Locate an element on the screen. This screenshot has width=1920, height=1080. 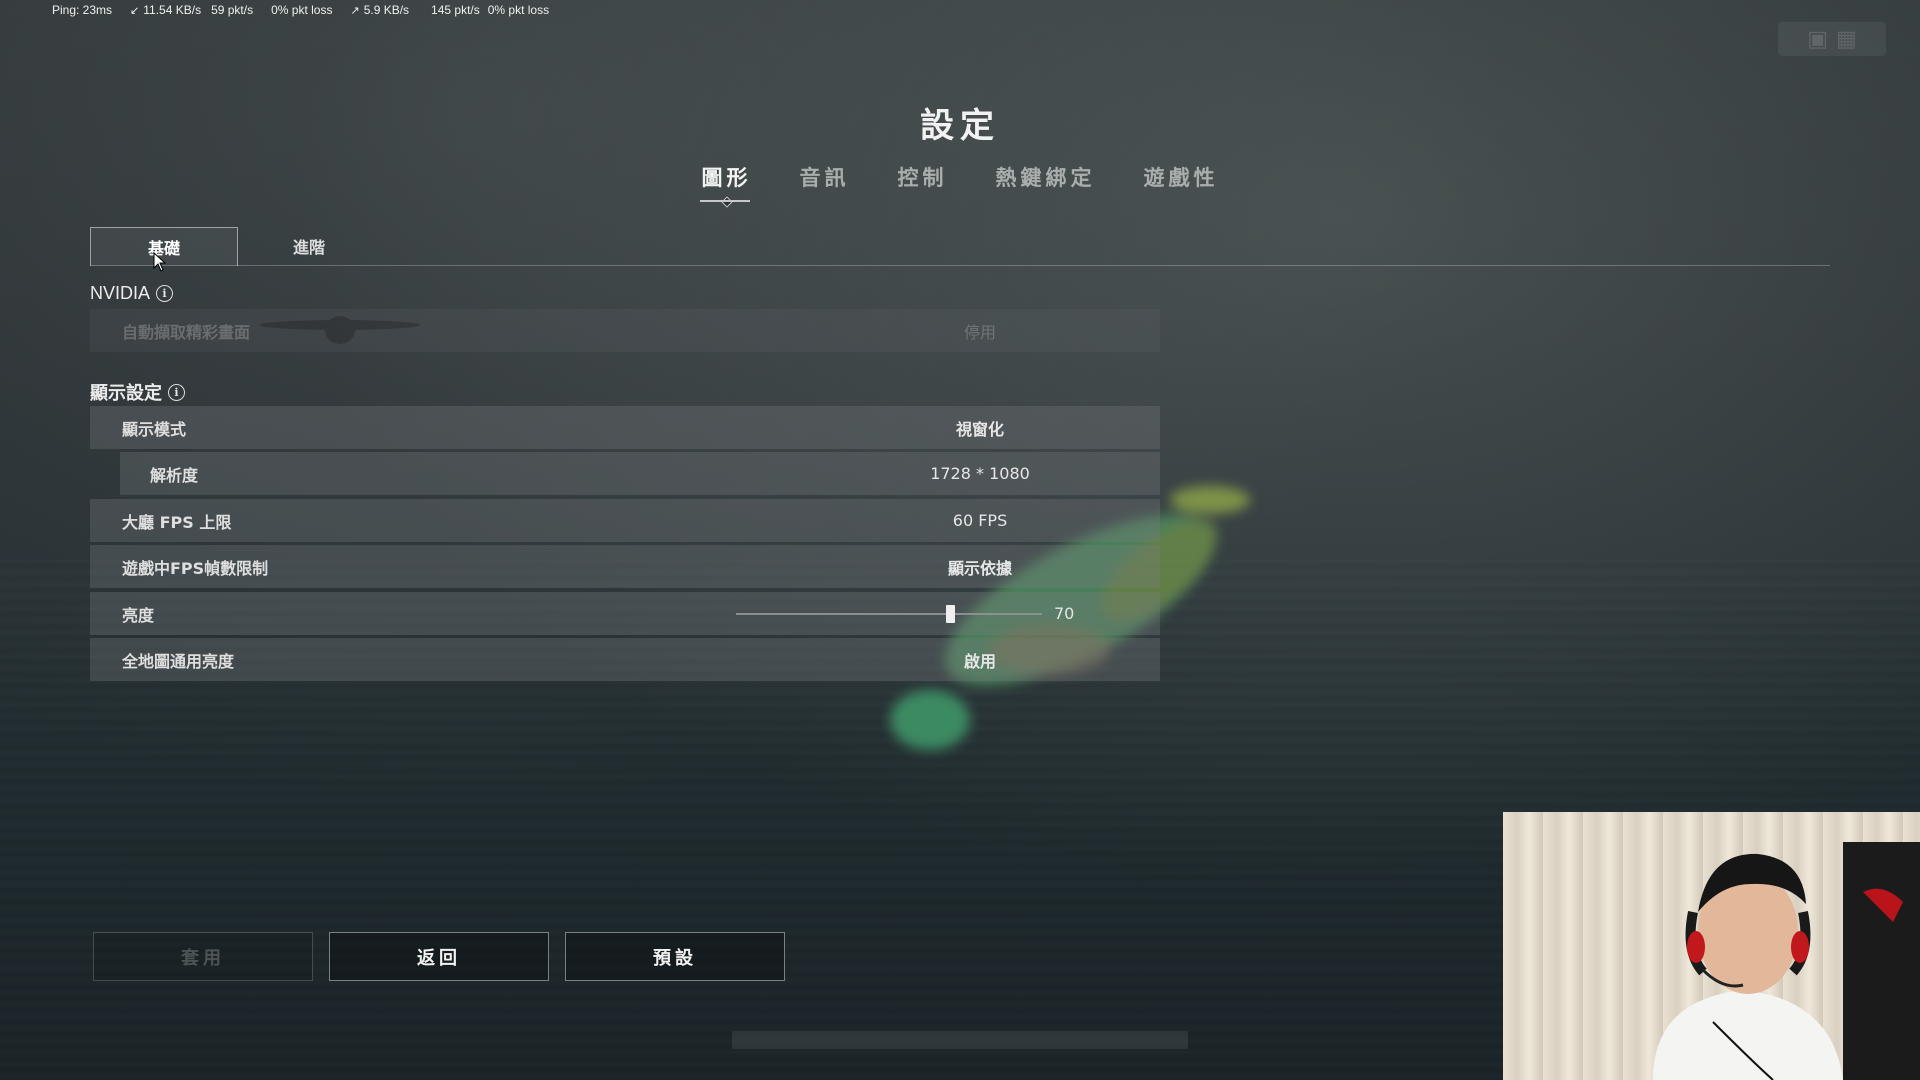
page-title: 設定 is located at coordinates (960, 126).